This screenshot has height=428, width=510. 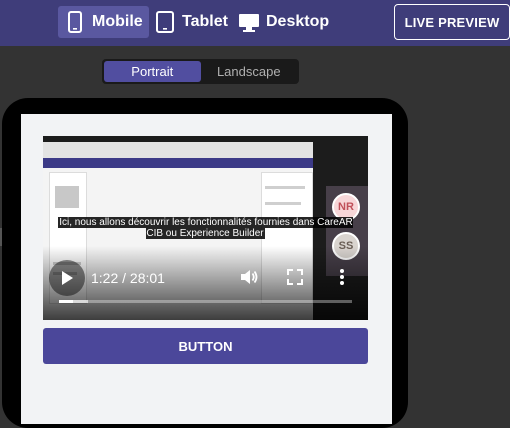 I want to click on video-progress-fill, so click(x=66, y=301).